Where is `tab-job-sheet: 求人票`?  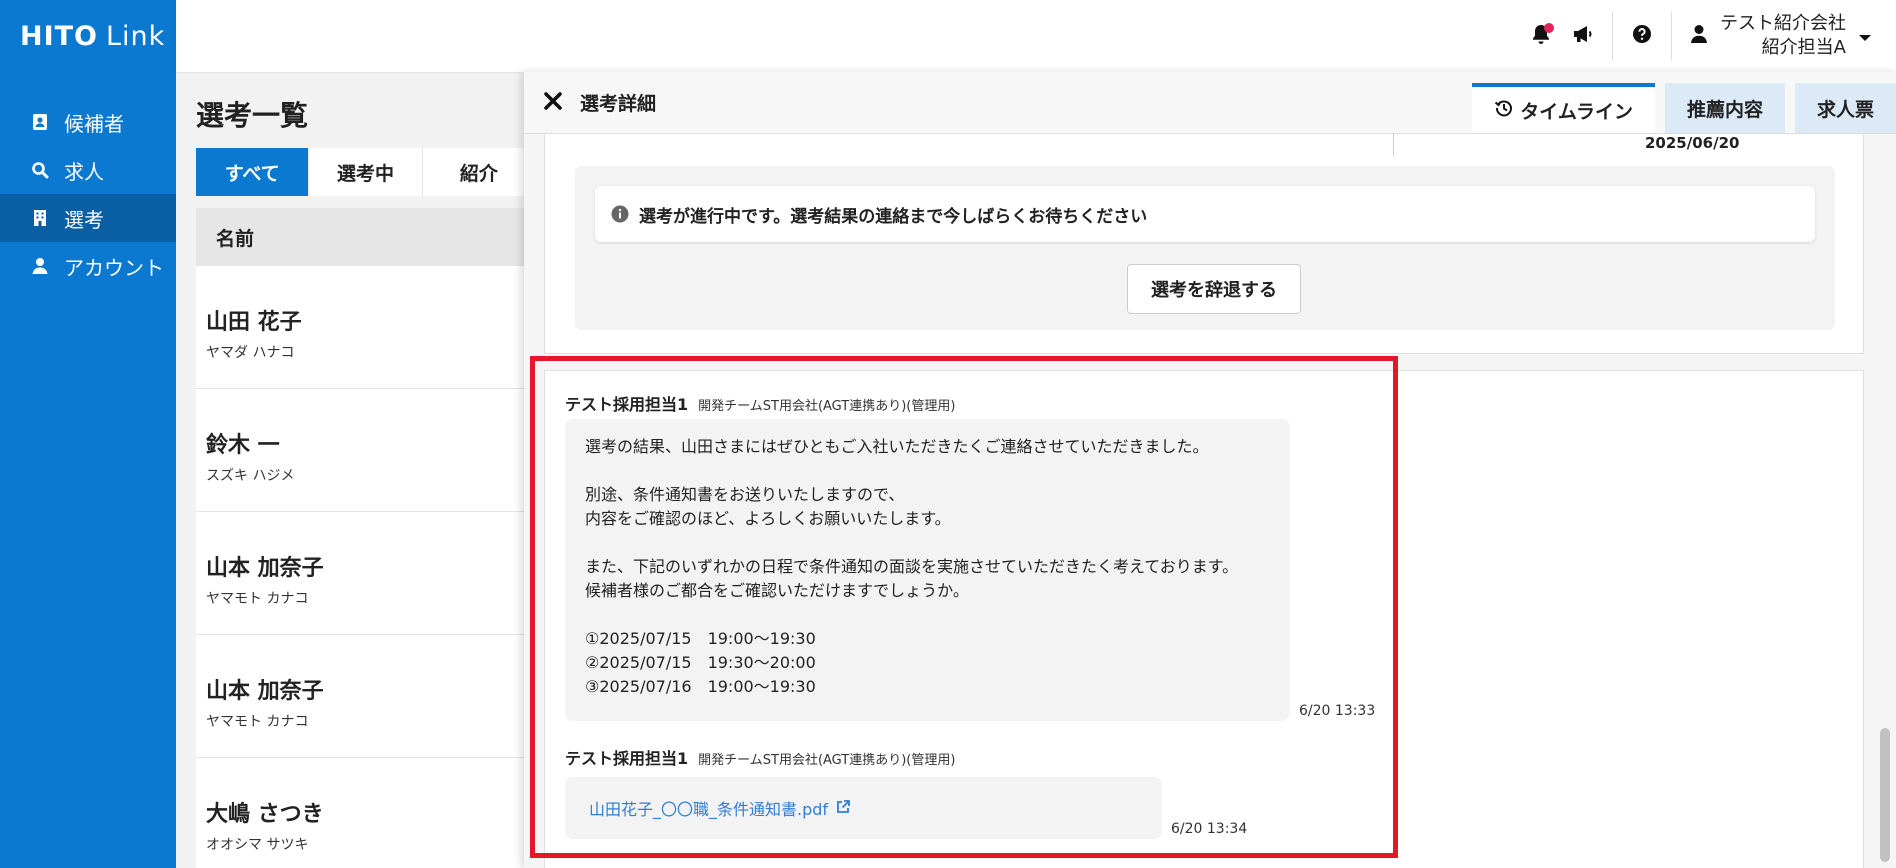
tab-job-sheet: 求人票 is located at coordinates (1845, 108).